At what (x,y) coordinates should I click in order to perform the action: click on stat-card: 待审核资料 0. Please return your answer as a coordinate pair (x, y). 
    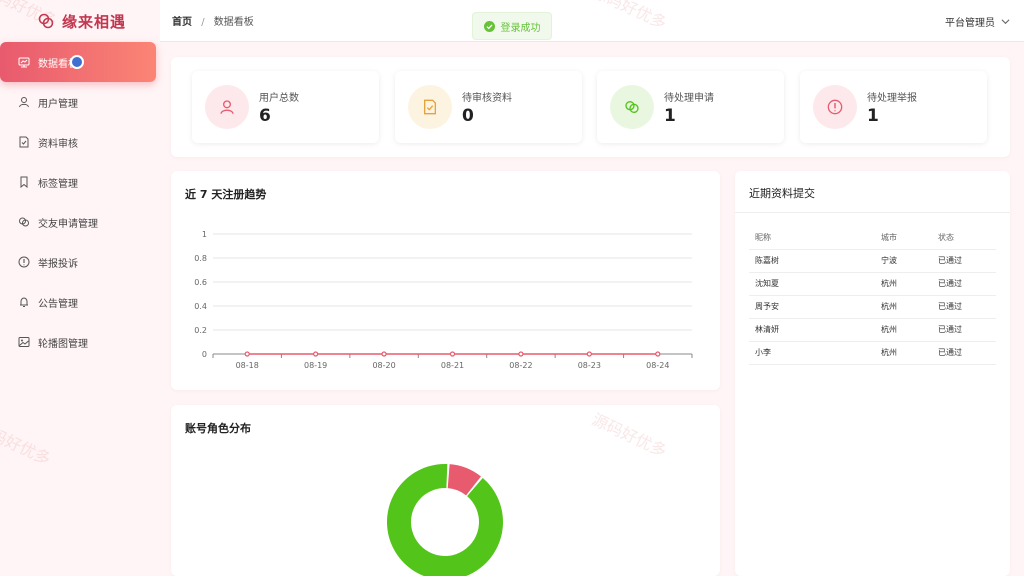
    Looking at the image, I should click on (488, 107).